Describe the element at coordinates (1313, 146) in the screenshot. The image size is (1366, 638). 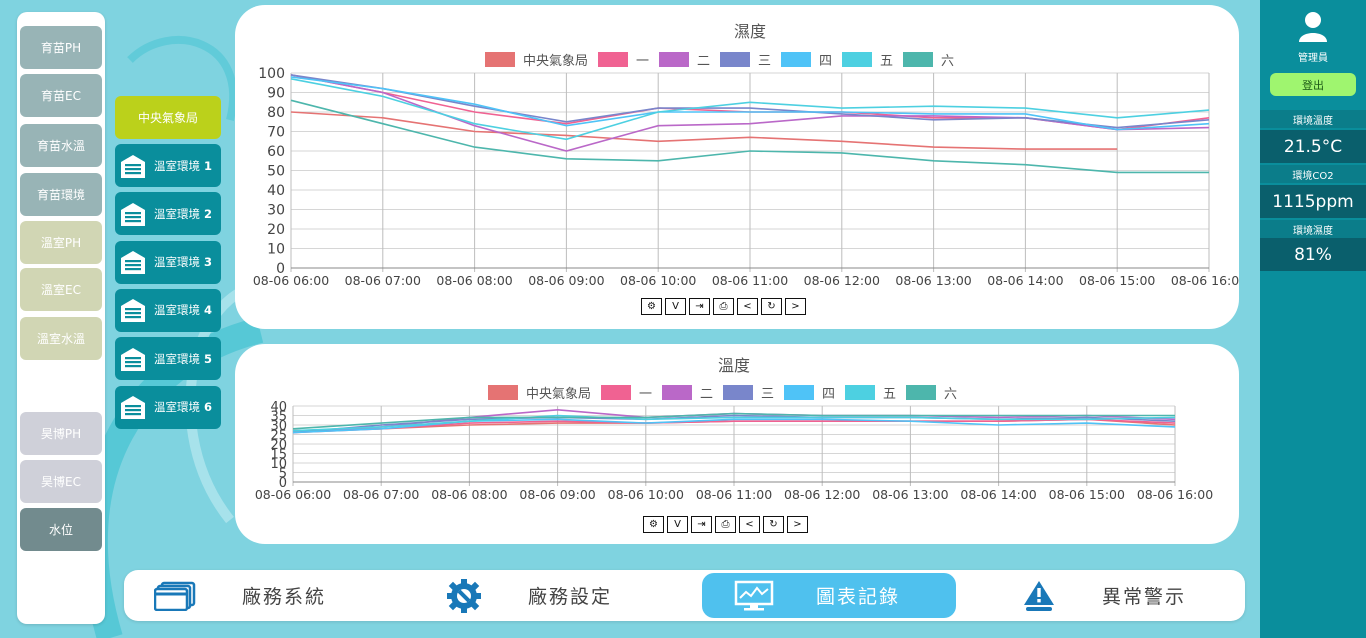
I see `metric-temperature-value: 21.5°C` at that location.